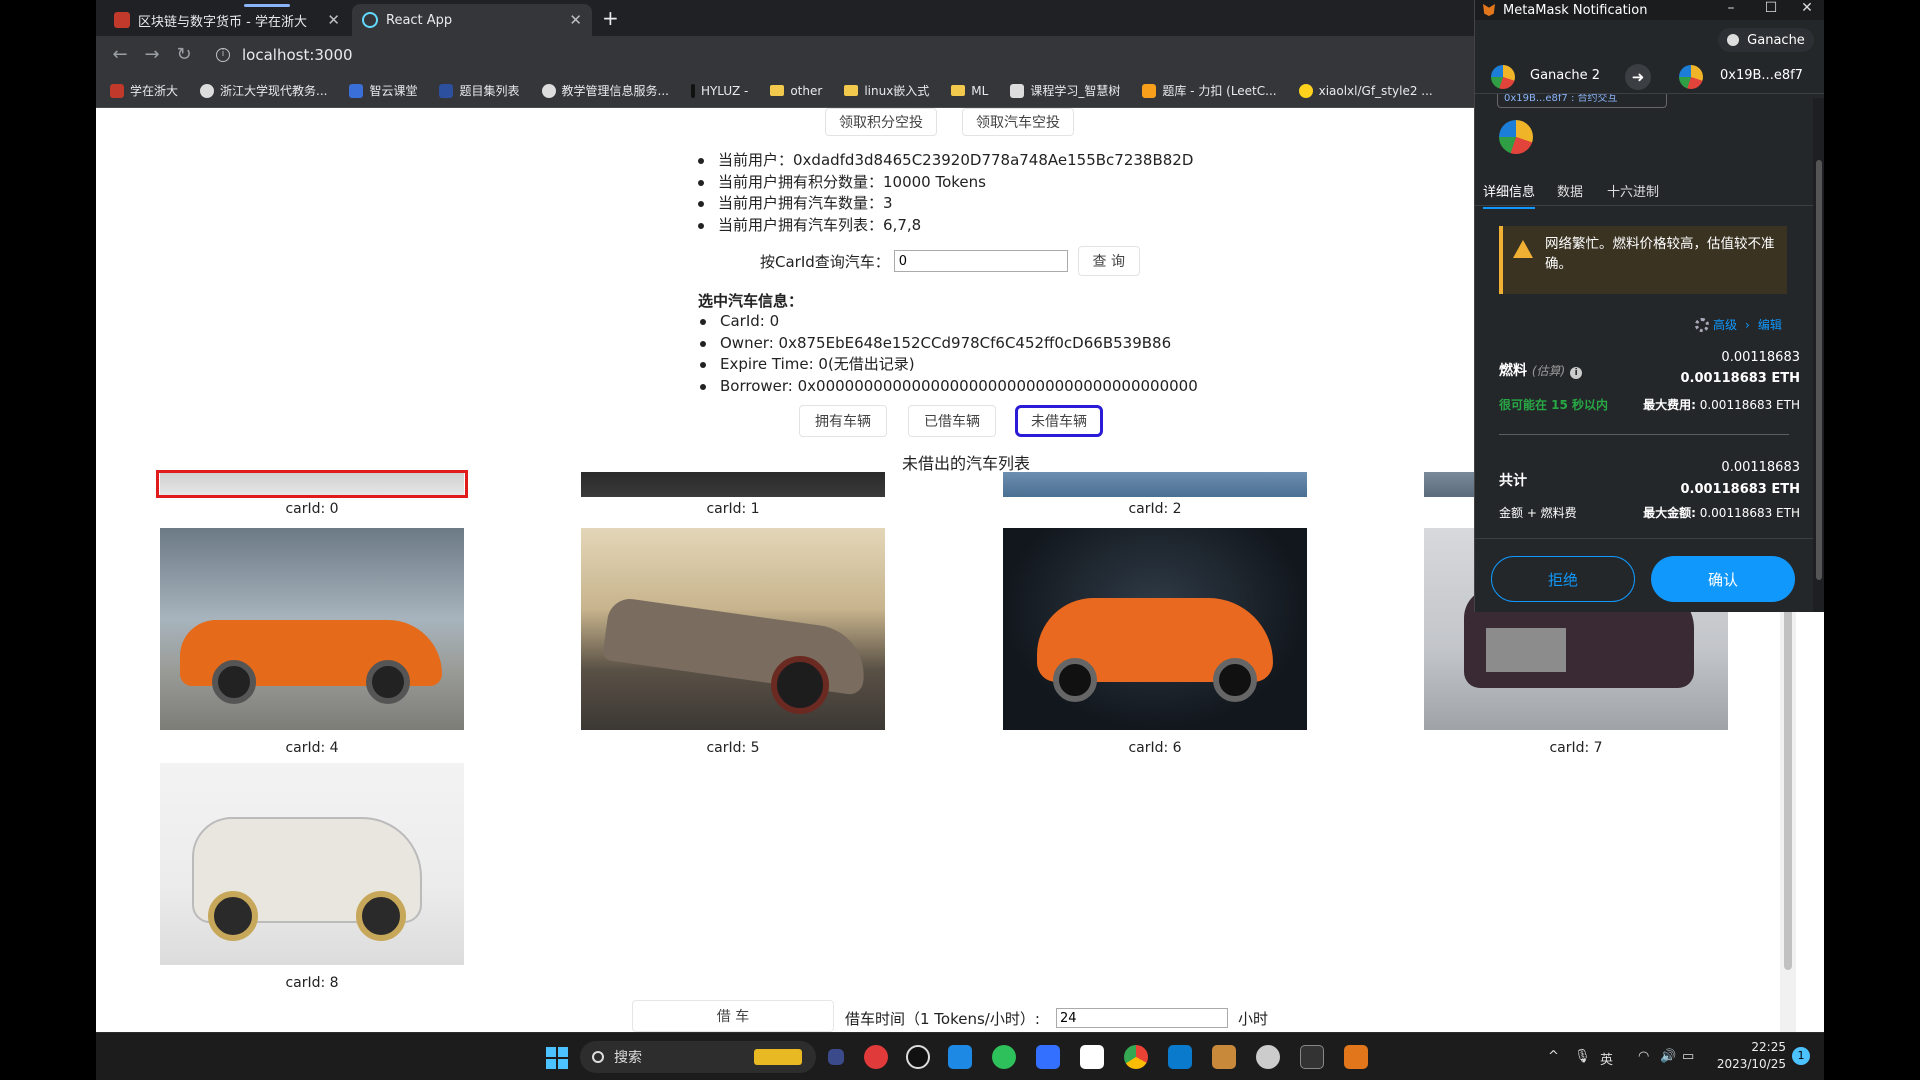  What do you see at coordinates (733, 1016) in the screenshot?
I see `borrow-car-button: 借 车` at bounding box center [733, 1016].